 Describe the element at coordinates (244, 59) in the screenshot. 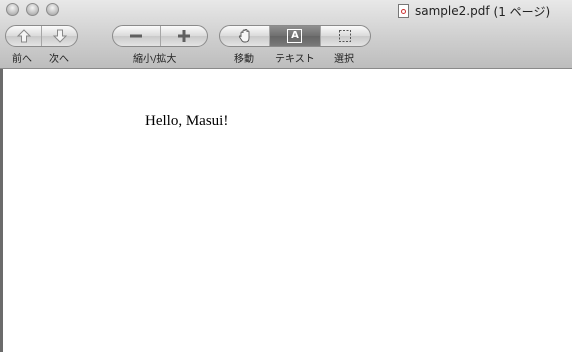

I see `move-label: 移動` at that location.